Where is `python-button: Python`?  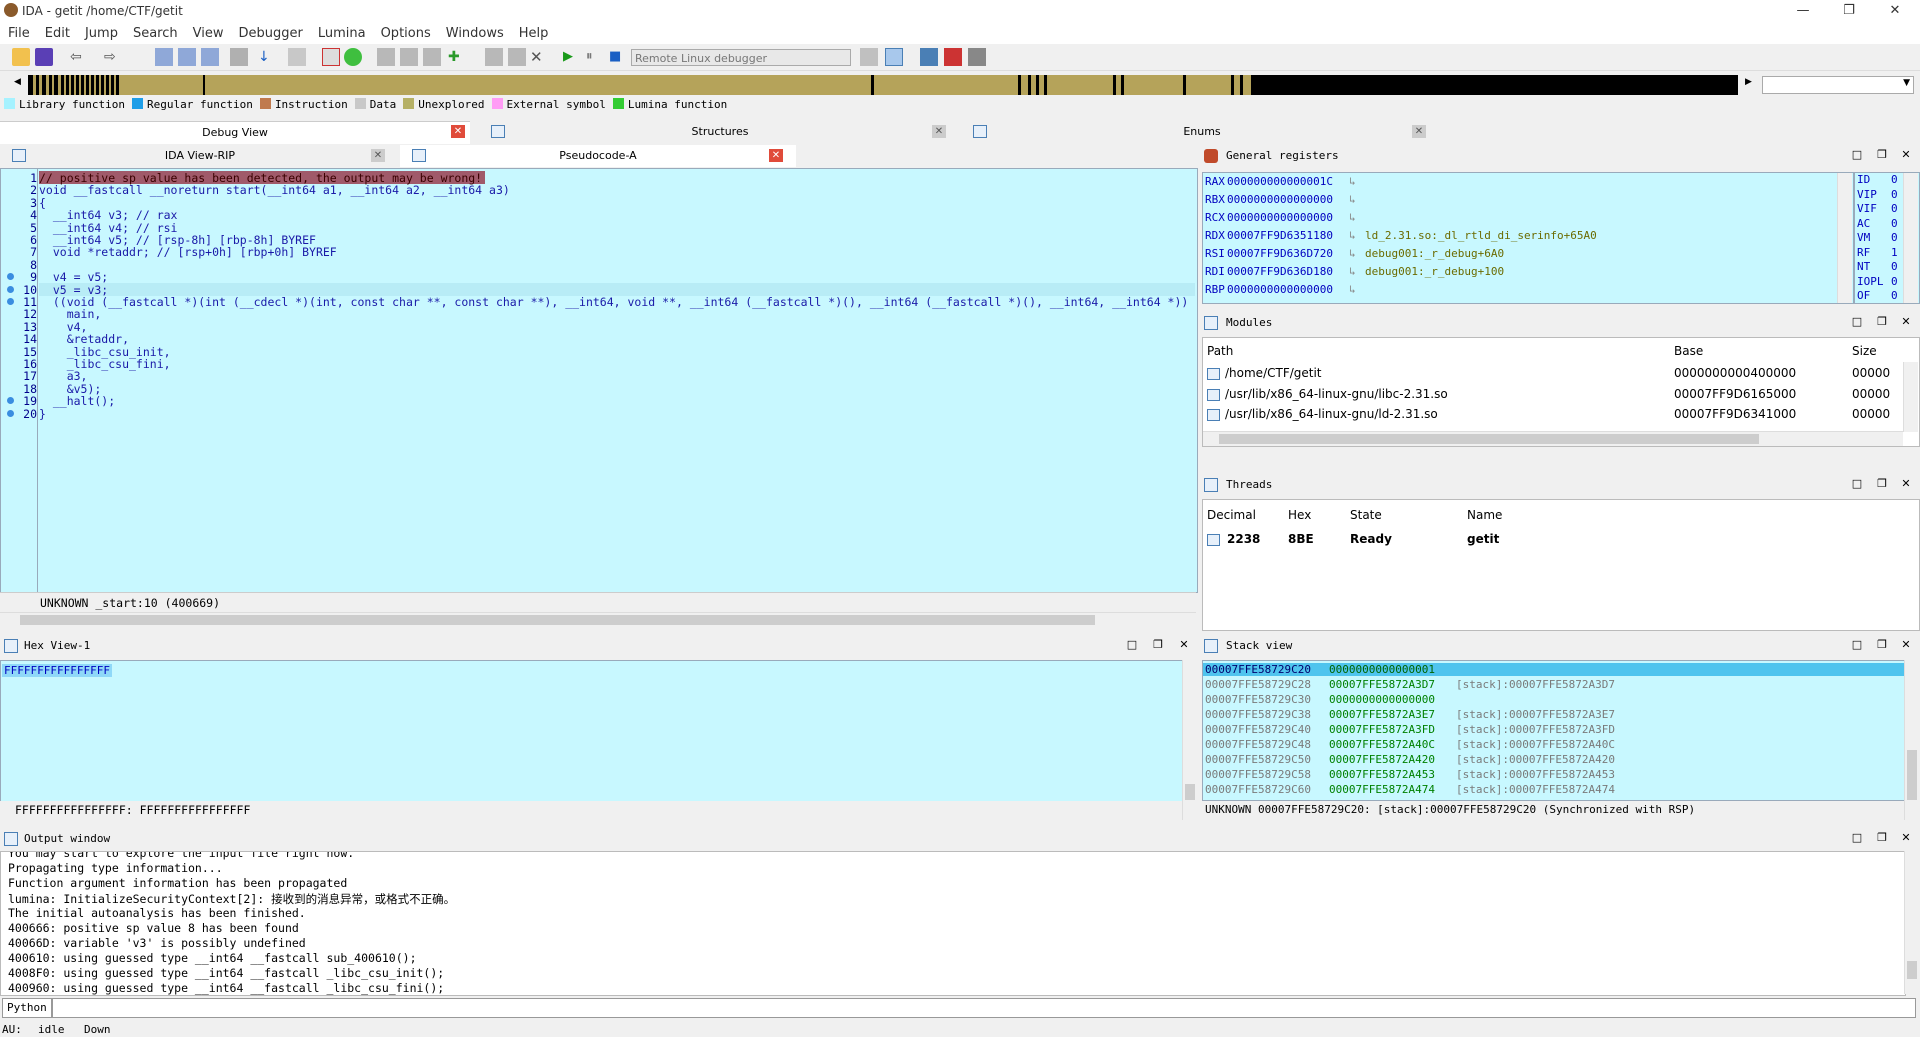 python-button: Python is located at coordinates (27, 1008).